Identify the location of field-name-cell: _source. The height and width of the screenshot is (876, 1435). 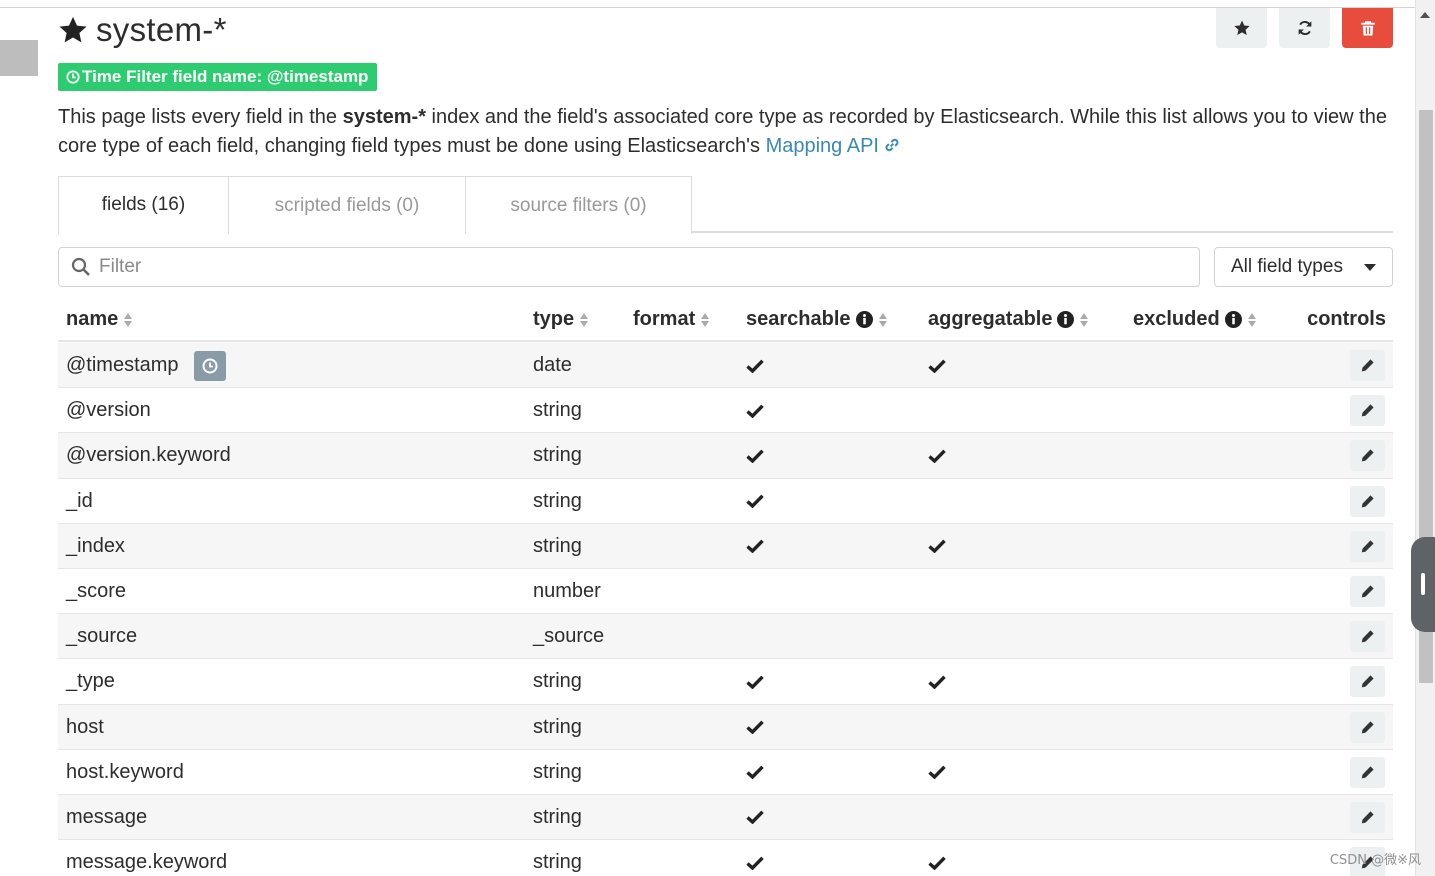
(101, 636).